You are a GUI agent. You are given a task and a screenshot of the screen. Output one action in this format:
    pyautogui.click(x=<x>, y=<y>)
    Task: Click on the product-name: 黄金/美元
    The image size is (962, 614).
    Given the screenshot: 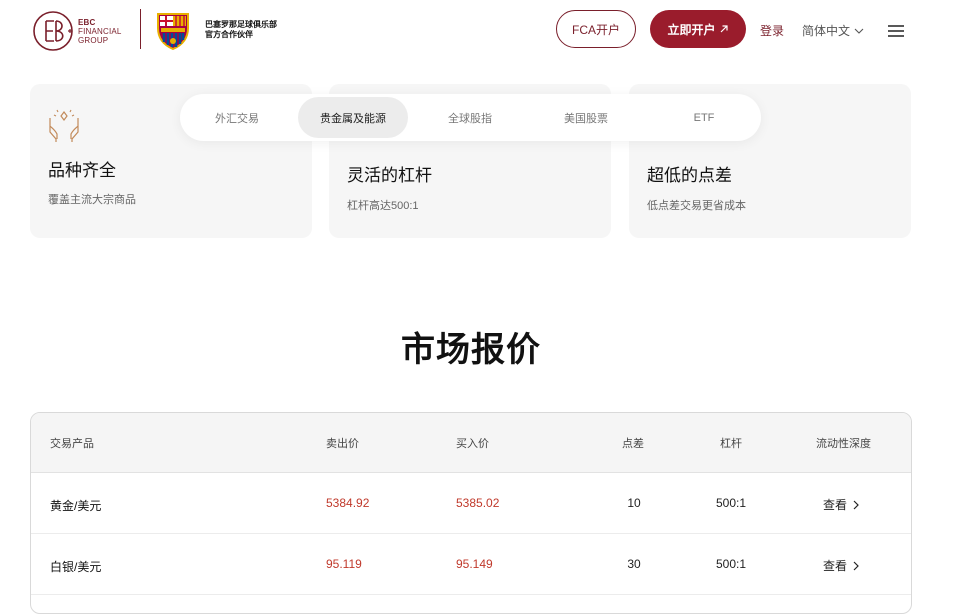 What is the action you would take?
    pyautogui.click(x=76, y=506)
    